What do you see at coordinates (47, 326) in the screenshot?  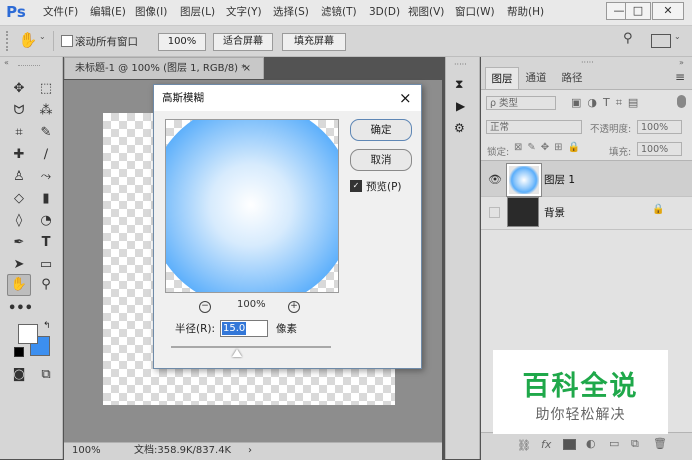 I see `swap-colors-icon: ↰` at bounding box center [47, 326].